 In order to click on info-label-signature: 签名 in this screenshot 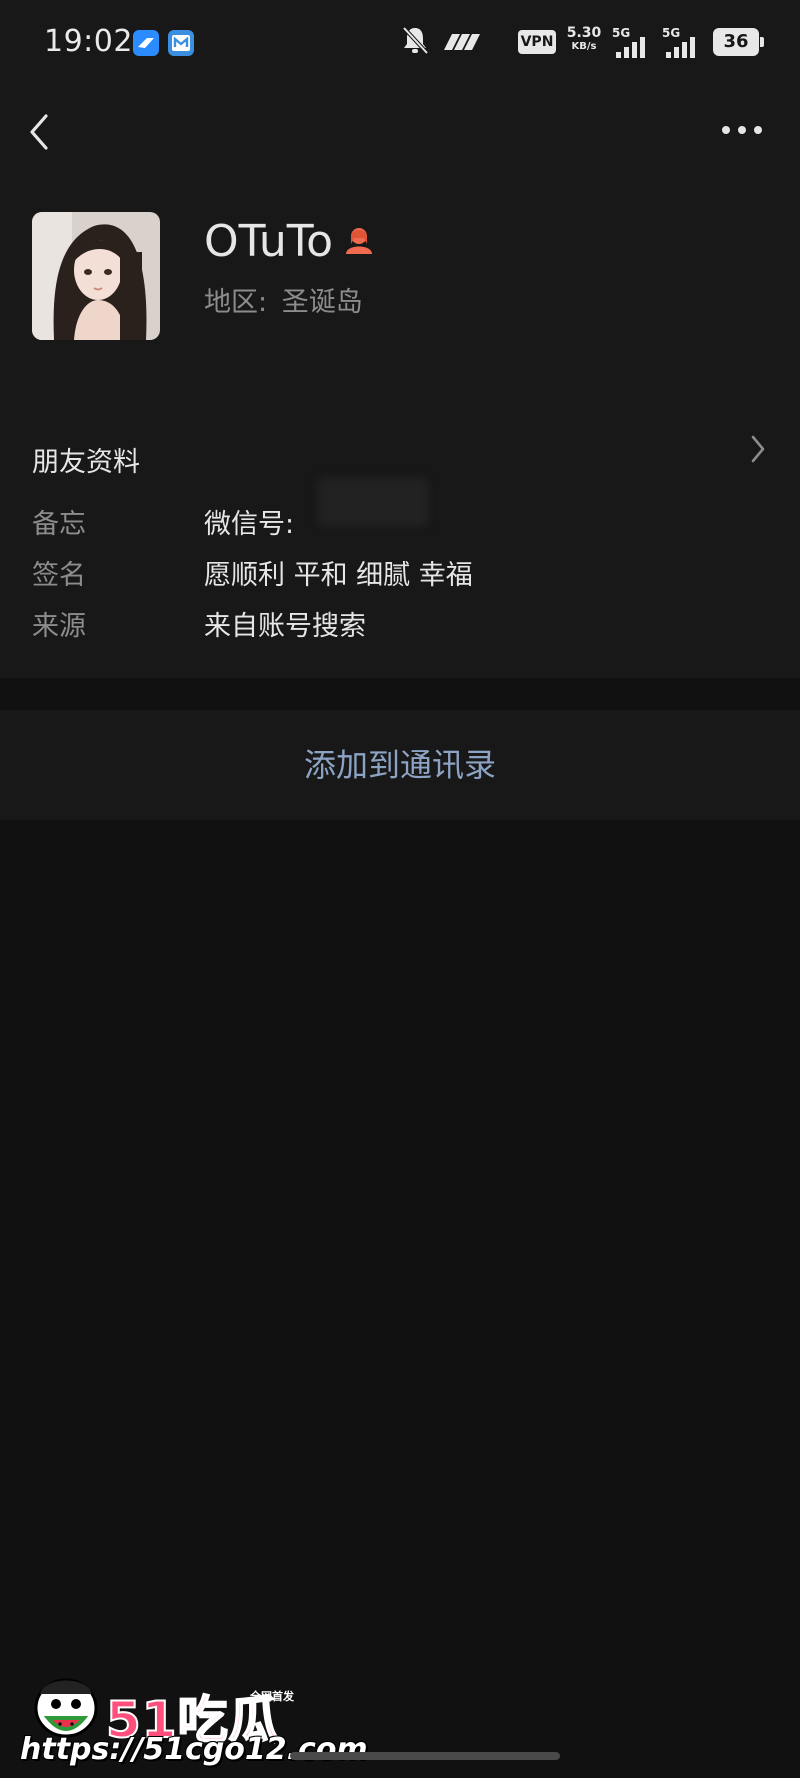, I will do `click(59, 575)`.